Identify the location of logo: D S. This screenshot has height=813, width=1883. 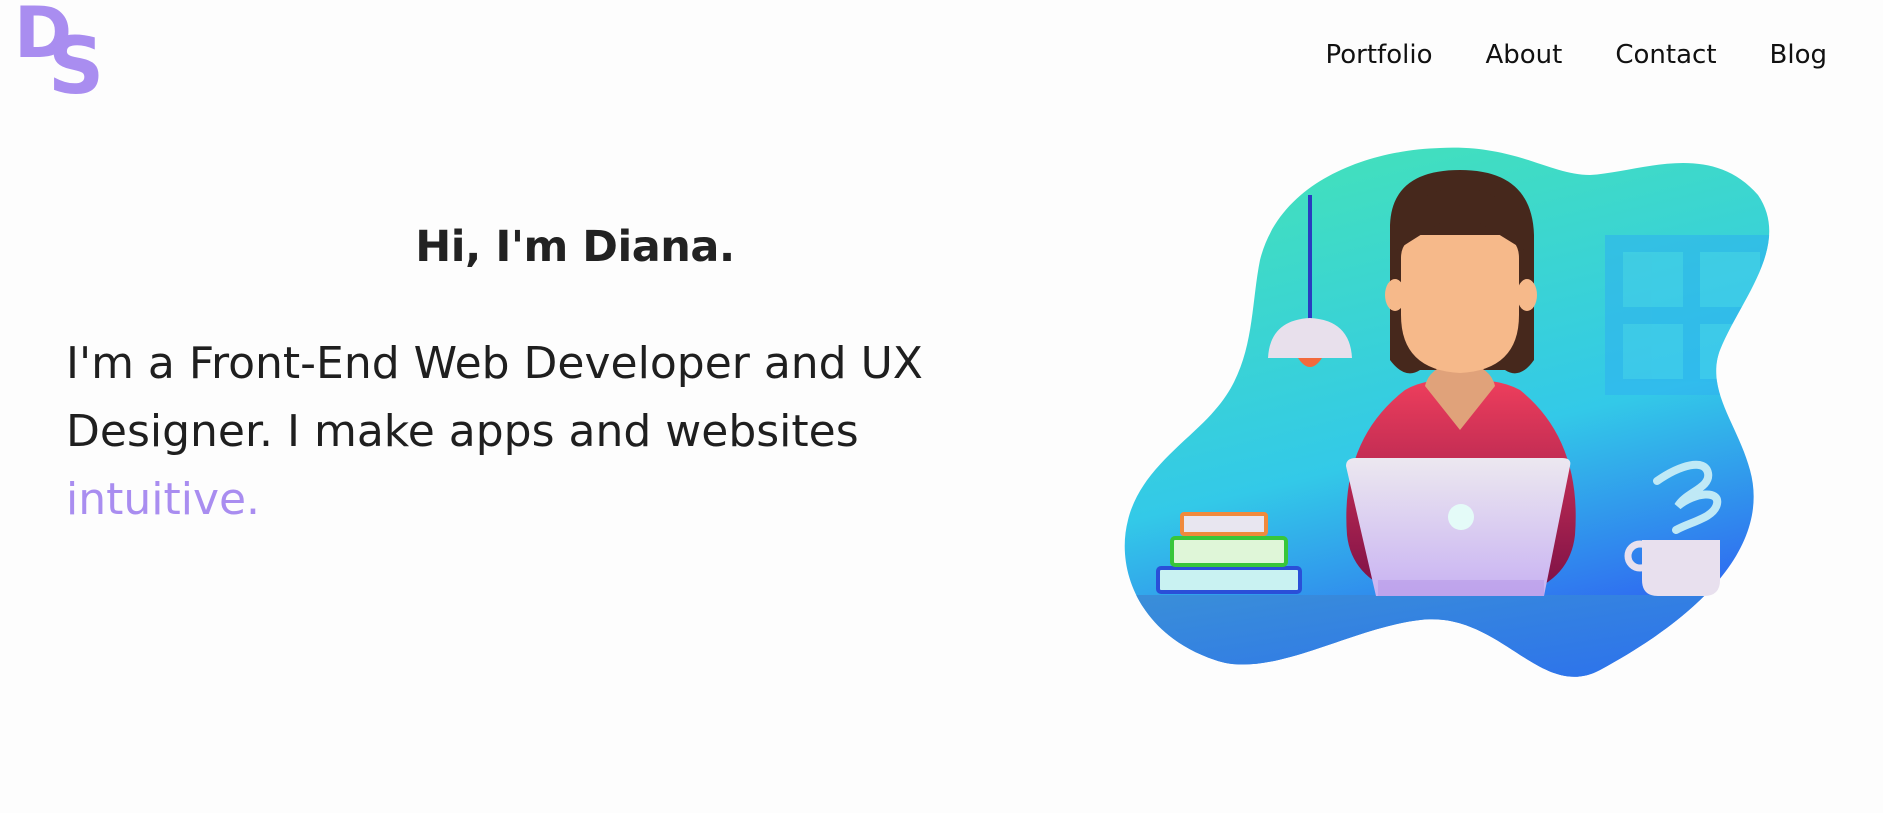
(59, 54).